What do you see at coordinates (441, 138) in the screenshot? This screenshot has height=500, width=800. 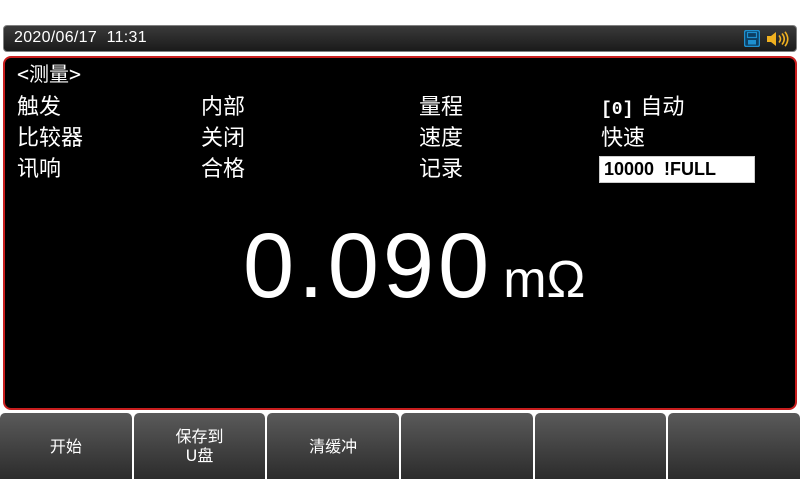 I see `speed-label: 速度` at bounding box center [441, 138].